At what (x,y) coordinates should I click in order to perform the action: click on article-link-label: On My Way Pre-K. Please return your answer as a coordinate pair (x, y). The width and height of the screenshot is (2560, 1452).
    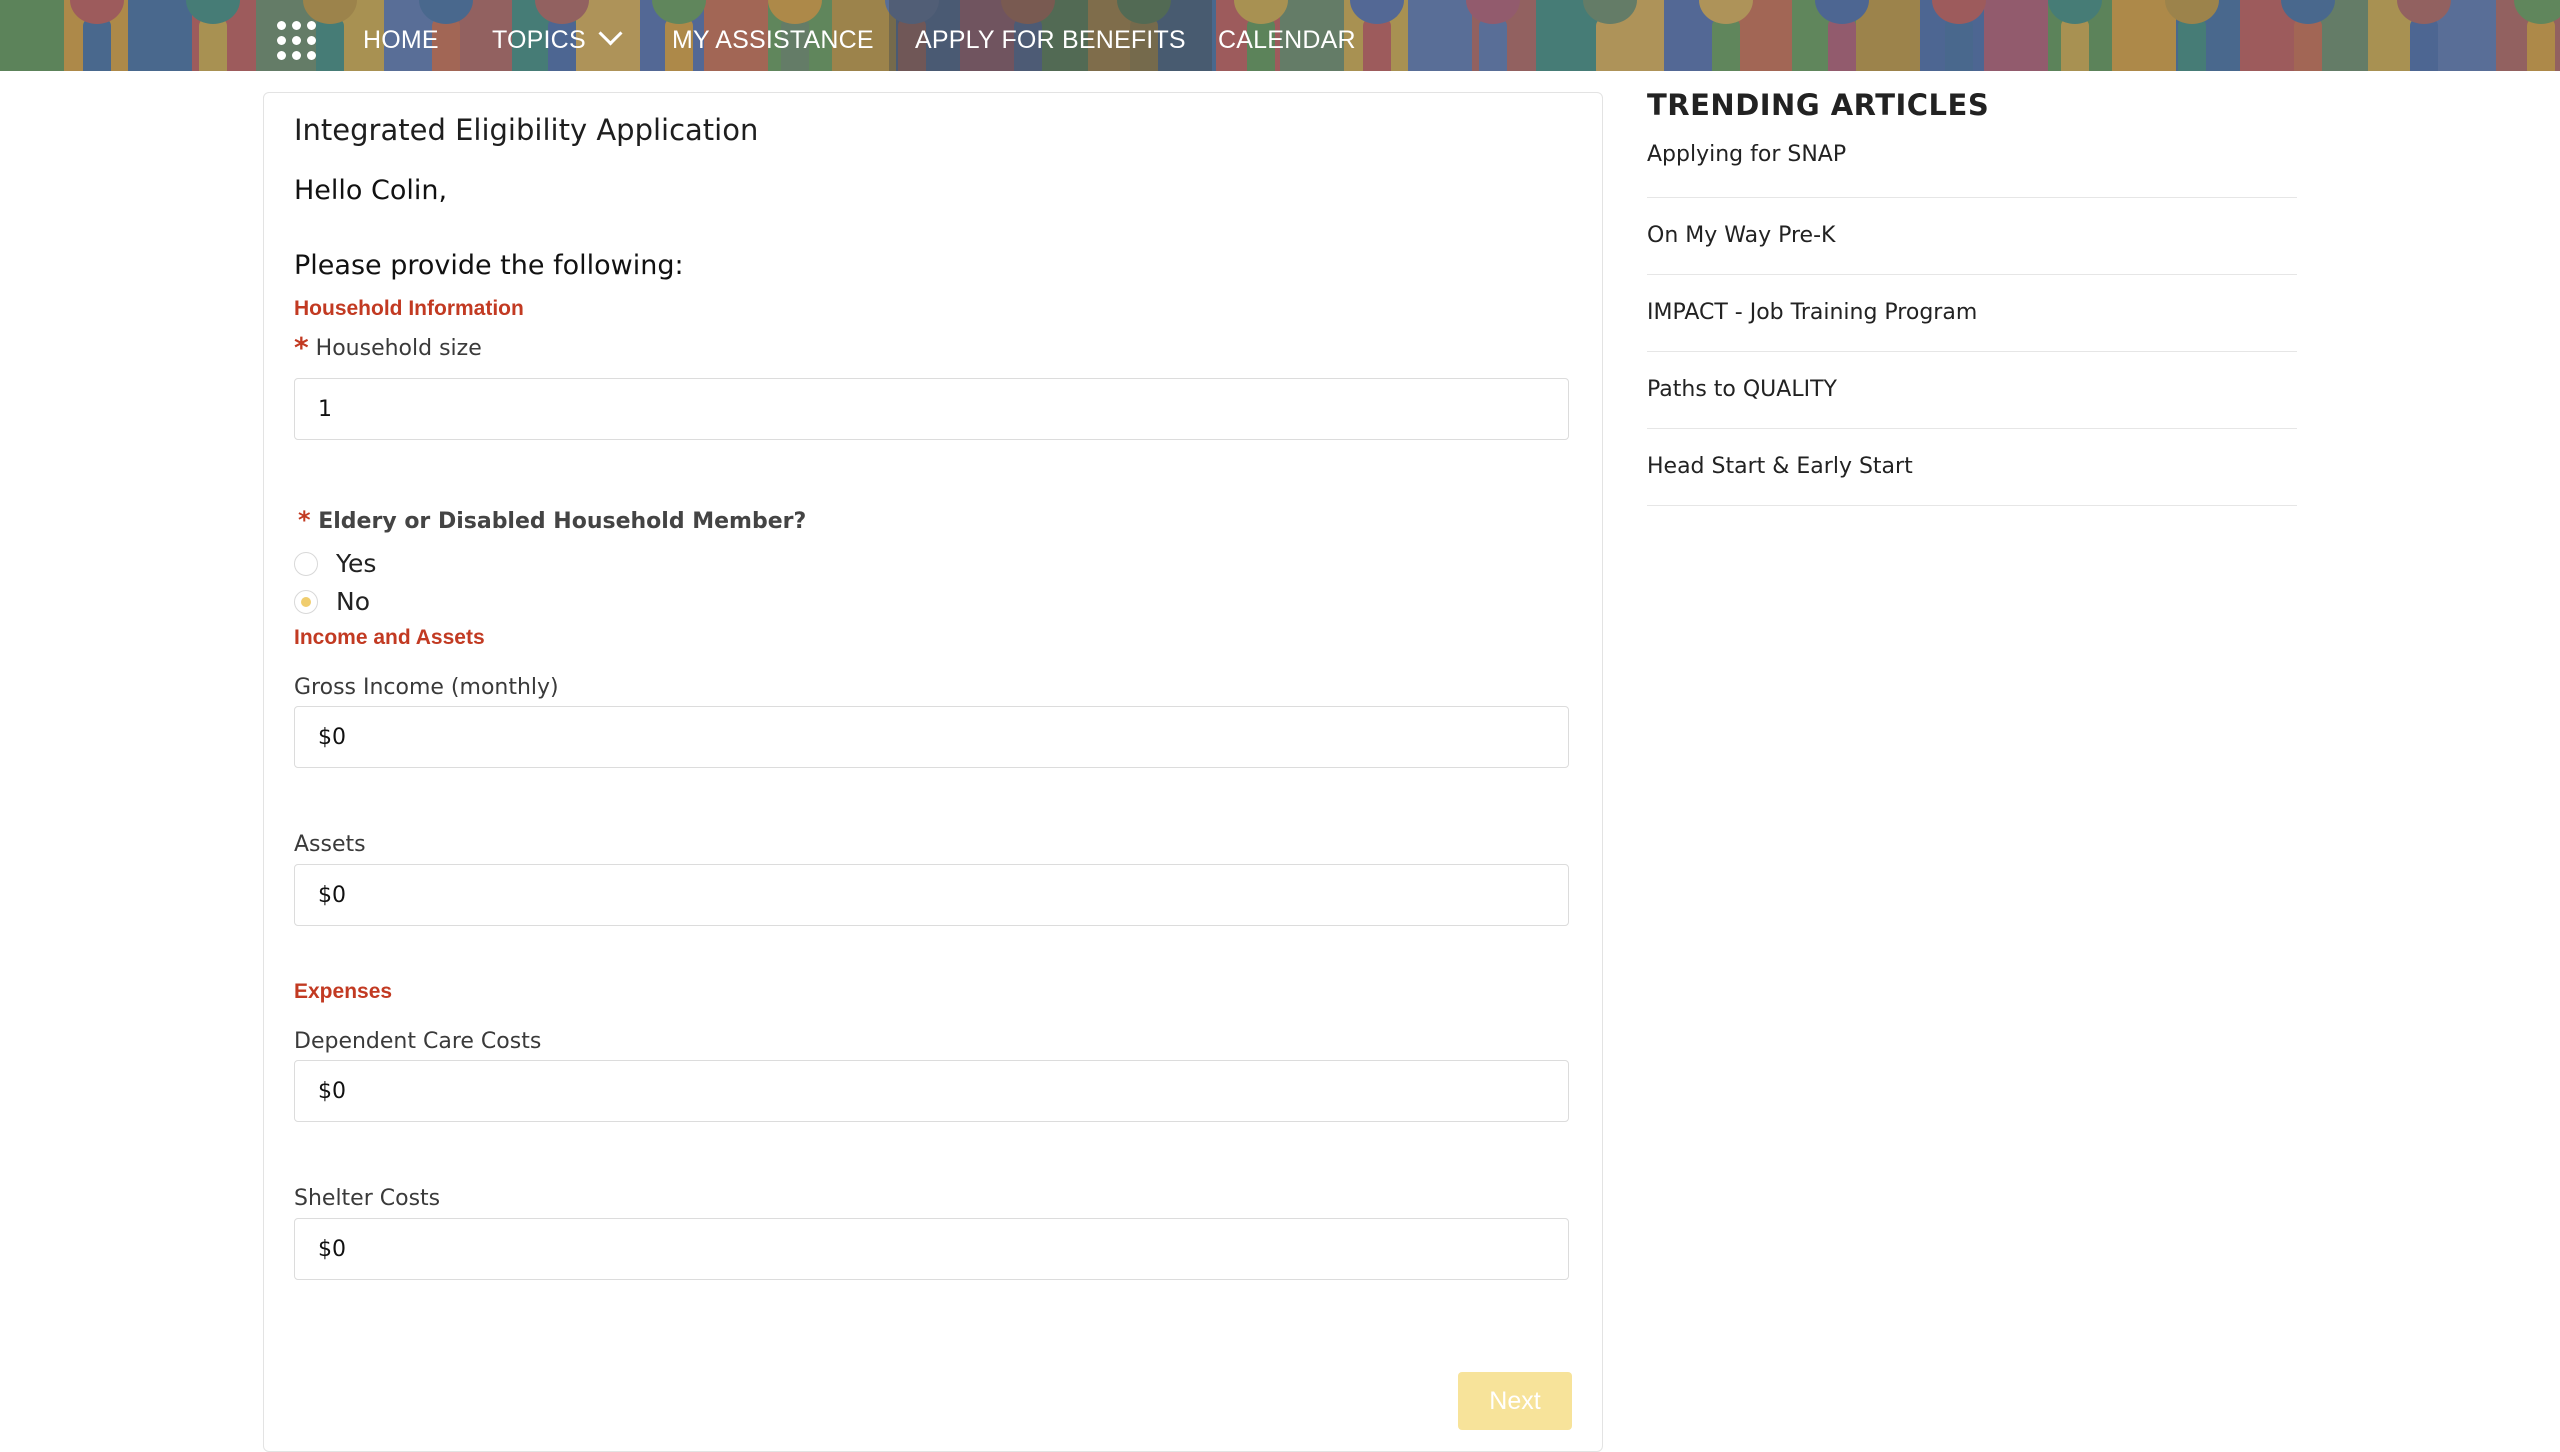
    Looking at the image, I should click on (1741, 235).